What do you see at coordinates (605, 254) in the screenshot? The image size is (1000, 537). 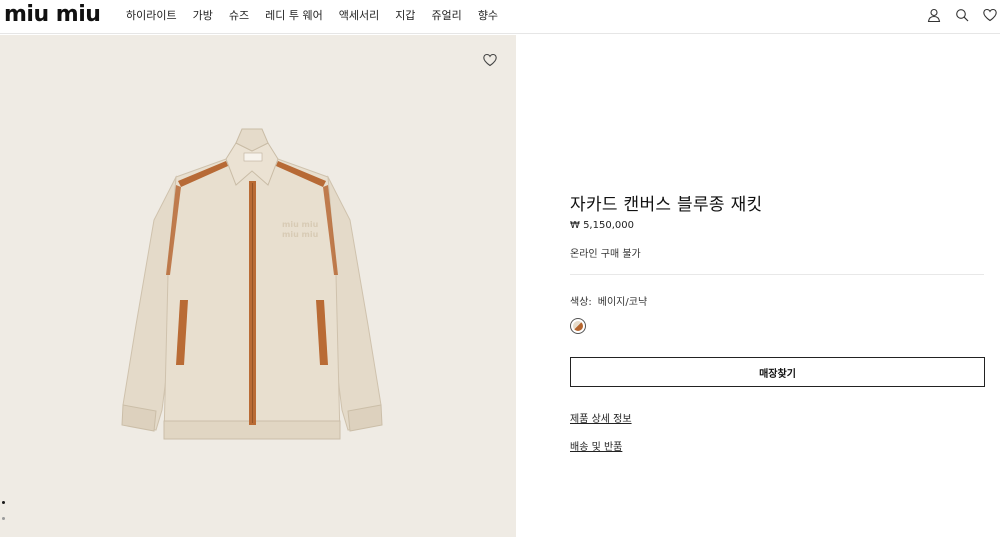 I see `availability-note: 온라인 구매 불가` at bounding box center [605, 254].